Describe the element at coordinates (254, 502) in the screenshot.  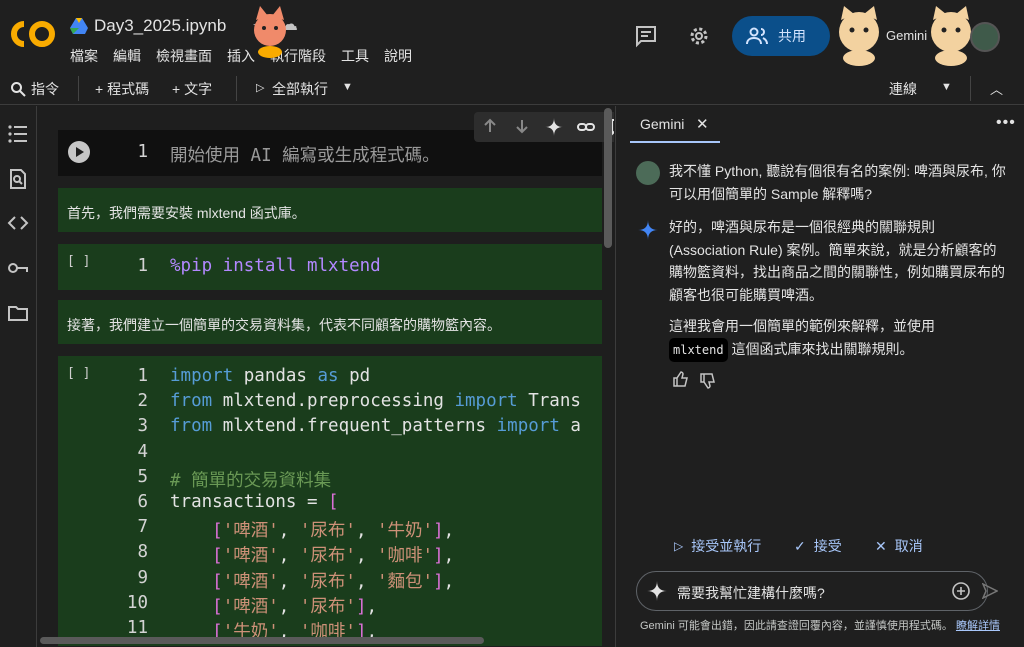
I see `code-line: transactions = [` at that location.